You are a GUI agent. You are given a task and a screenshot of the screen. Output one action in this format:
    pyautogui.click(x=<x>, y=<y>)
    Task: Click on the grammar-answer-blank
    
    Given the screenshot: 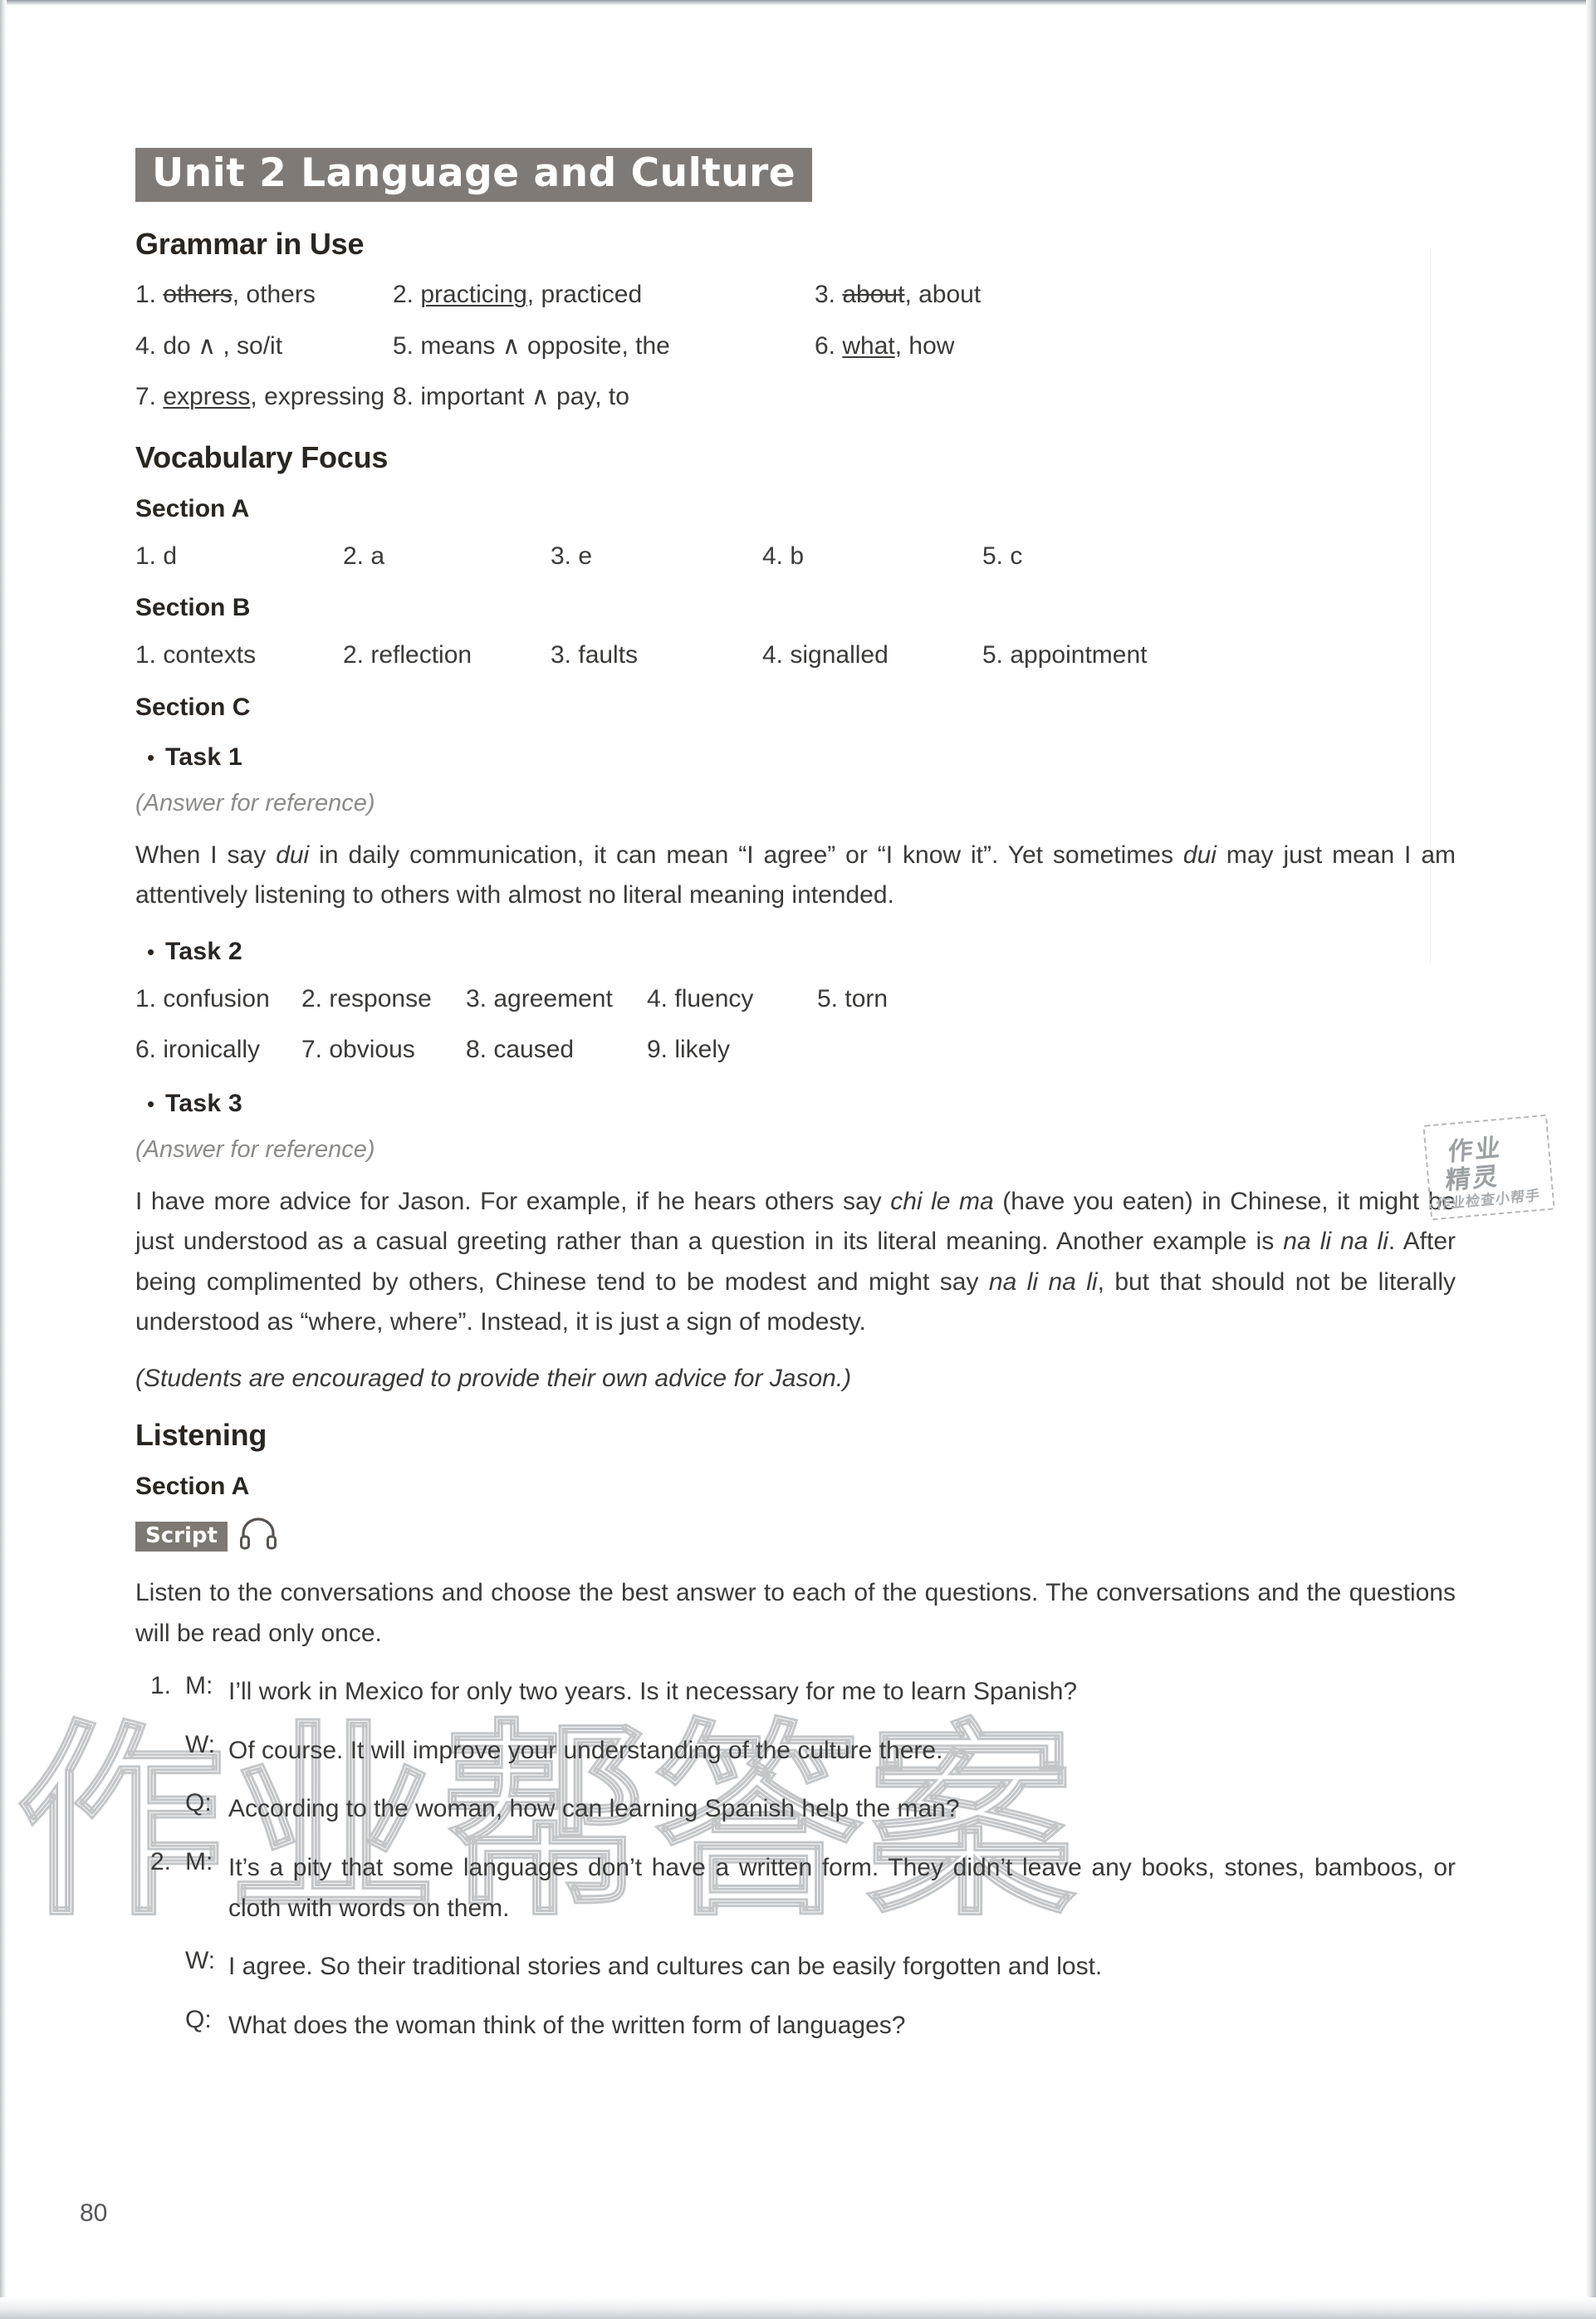 What is the action you would take?
    pyautogui.click(x=947, y=397)
    